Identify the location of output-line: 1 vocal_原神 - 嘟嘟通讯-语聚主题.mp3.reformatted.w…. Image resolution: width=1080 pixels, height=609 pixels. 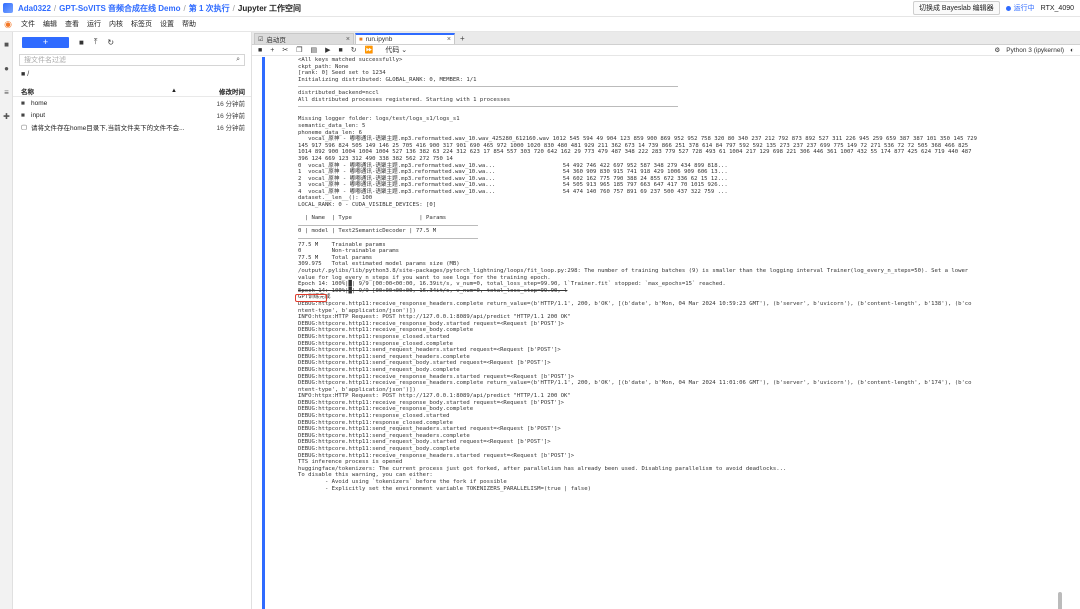
(513, 172).